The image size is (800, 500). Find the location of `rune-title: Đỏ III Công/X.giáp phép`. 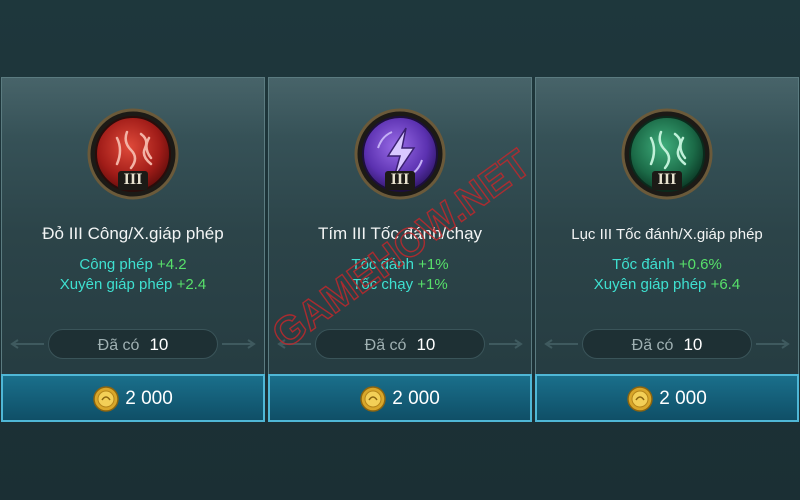

rune-title: Đỏ III Công/X.giáp phép is located at coordinates (133, 233).